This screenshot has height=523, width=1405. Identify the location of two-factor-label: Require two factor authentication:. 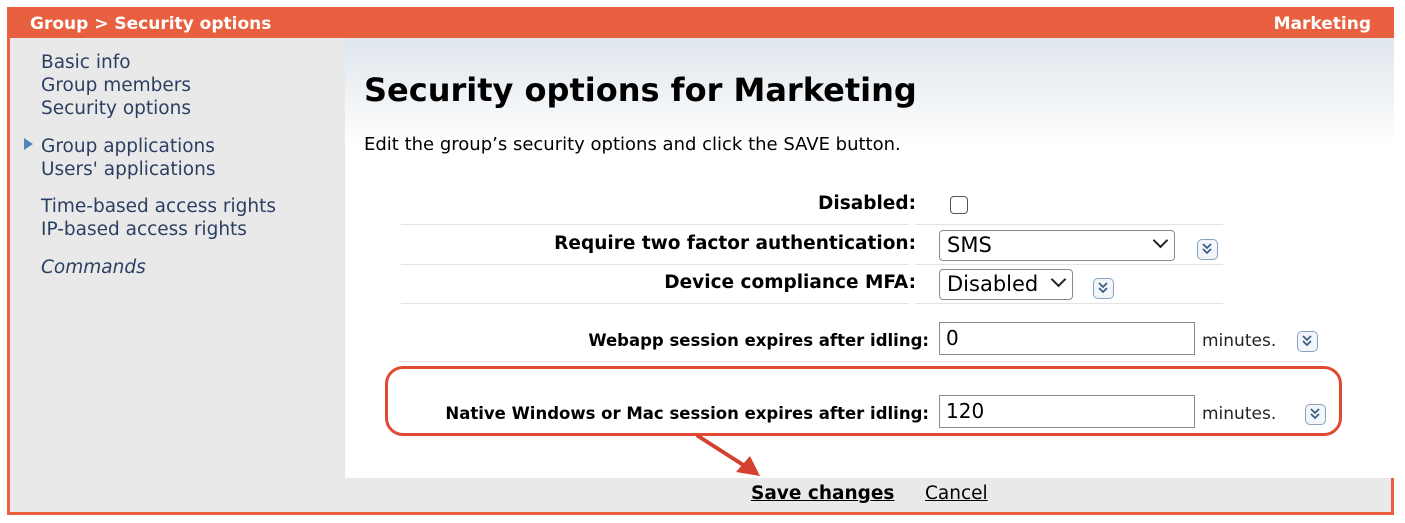
(735, 243).